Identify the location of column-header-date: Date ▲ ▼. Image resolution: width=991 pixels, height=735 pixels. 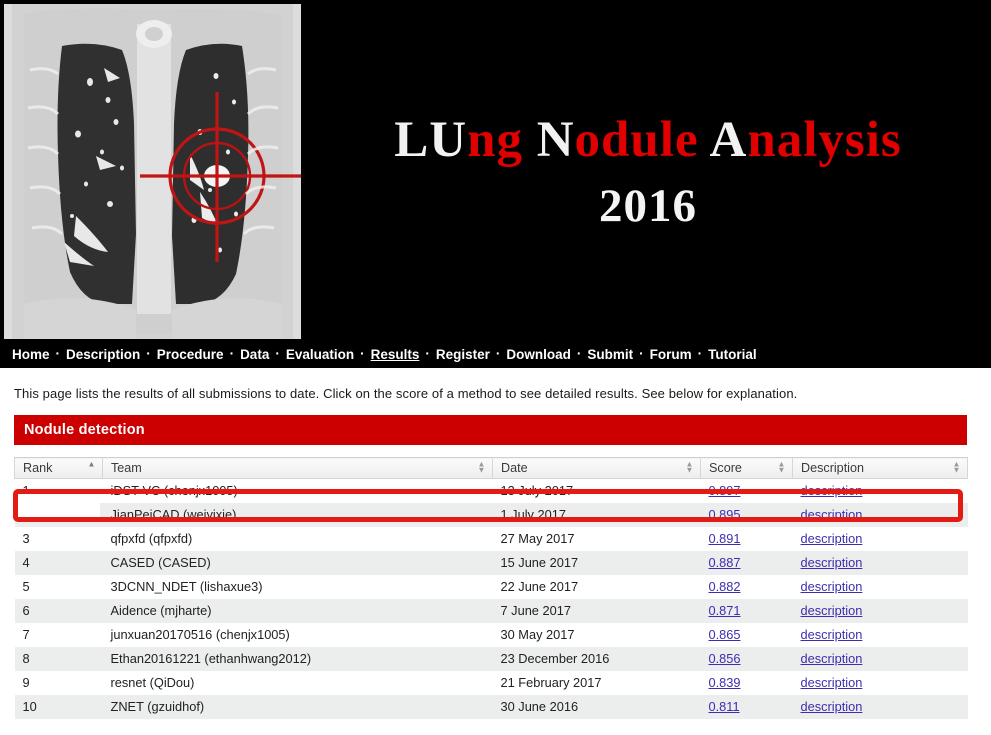
(596, 468).